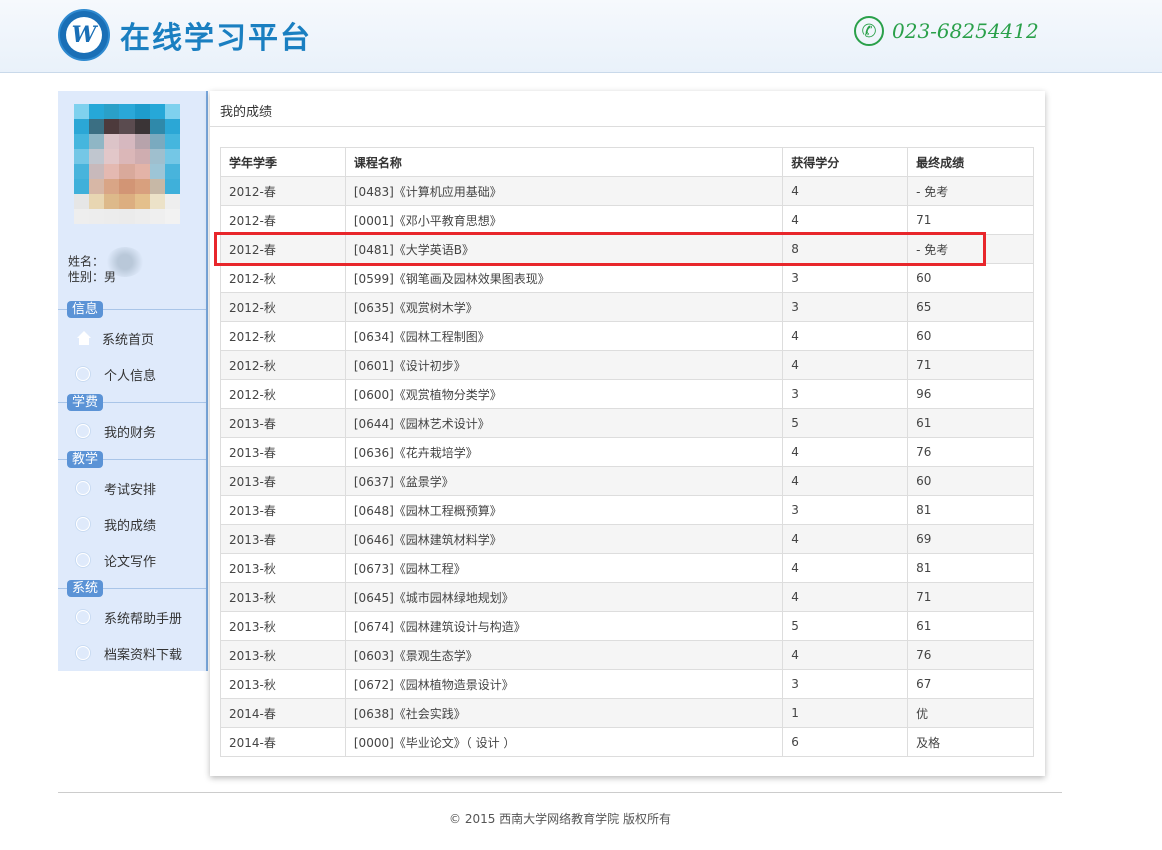 This screenshot has width=1162, height=850. Describe the element at coordinates (581, 36) in the screenshot. I see `page-header: W 在线学习平台 ✆ 023-68254412` at that location.